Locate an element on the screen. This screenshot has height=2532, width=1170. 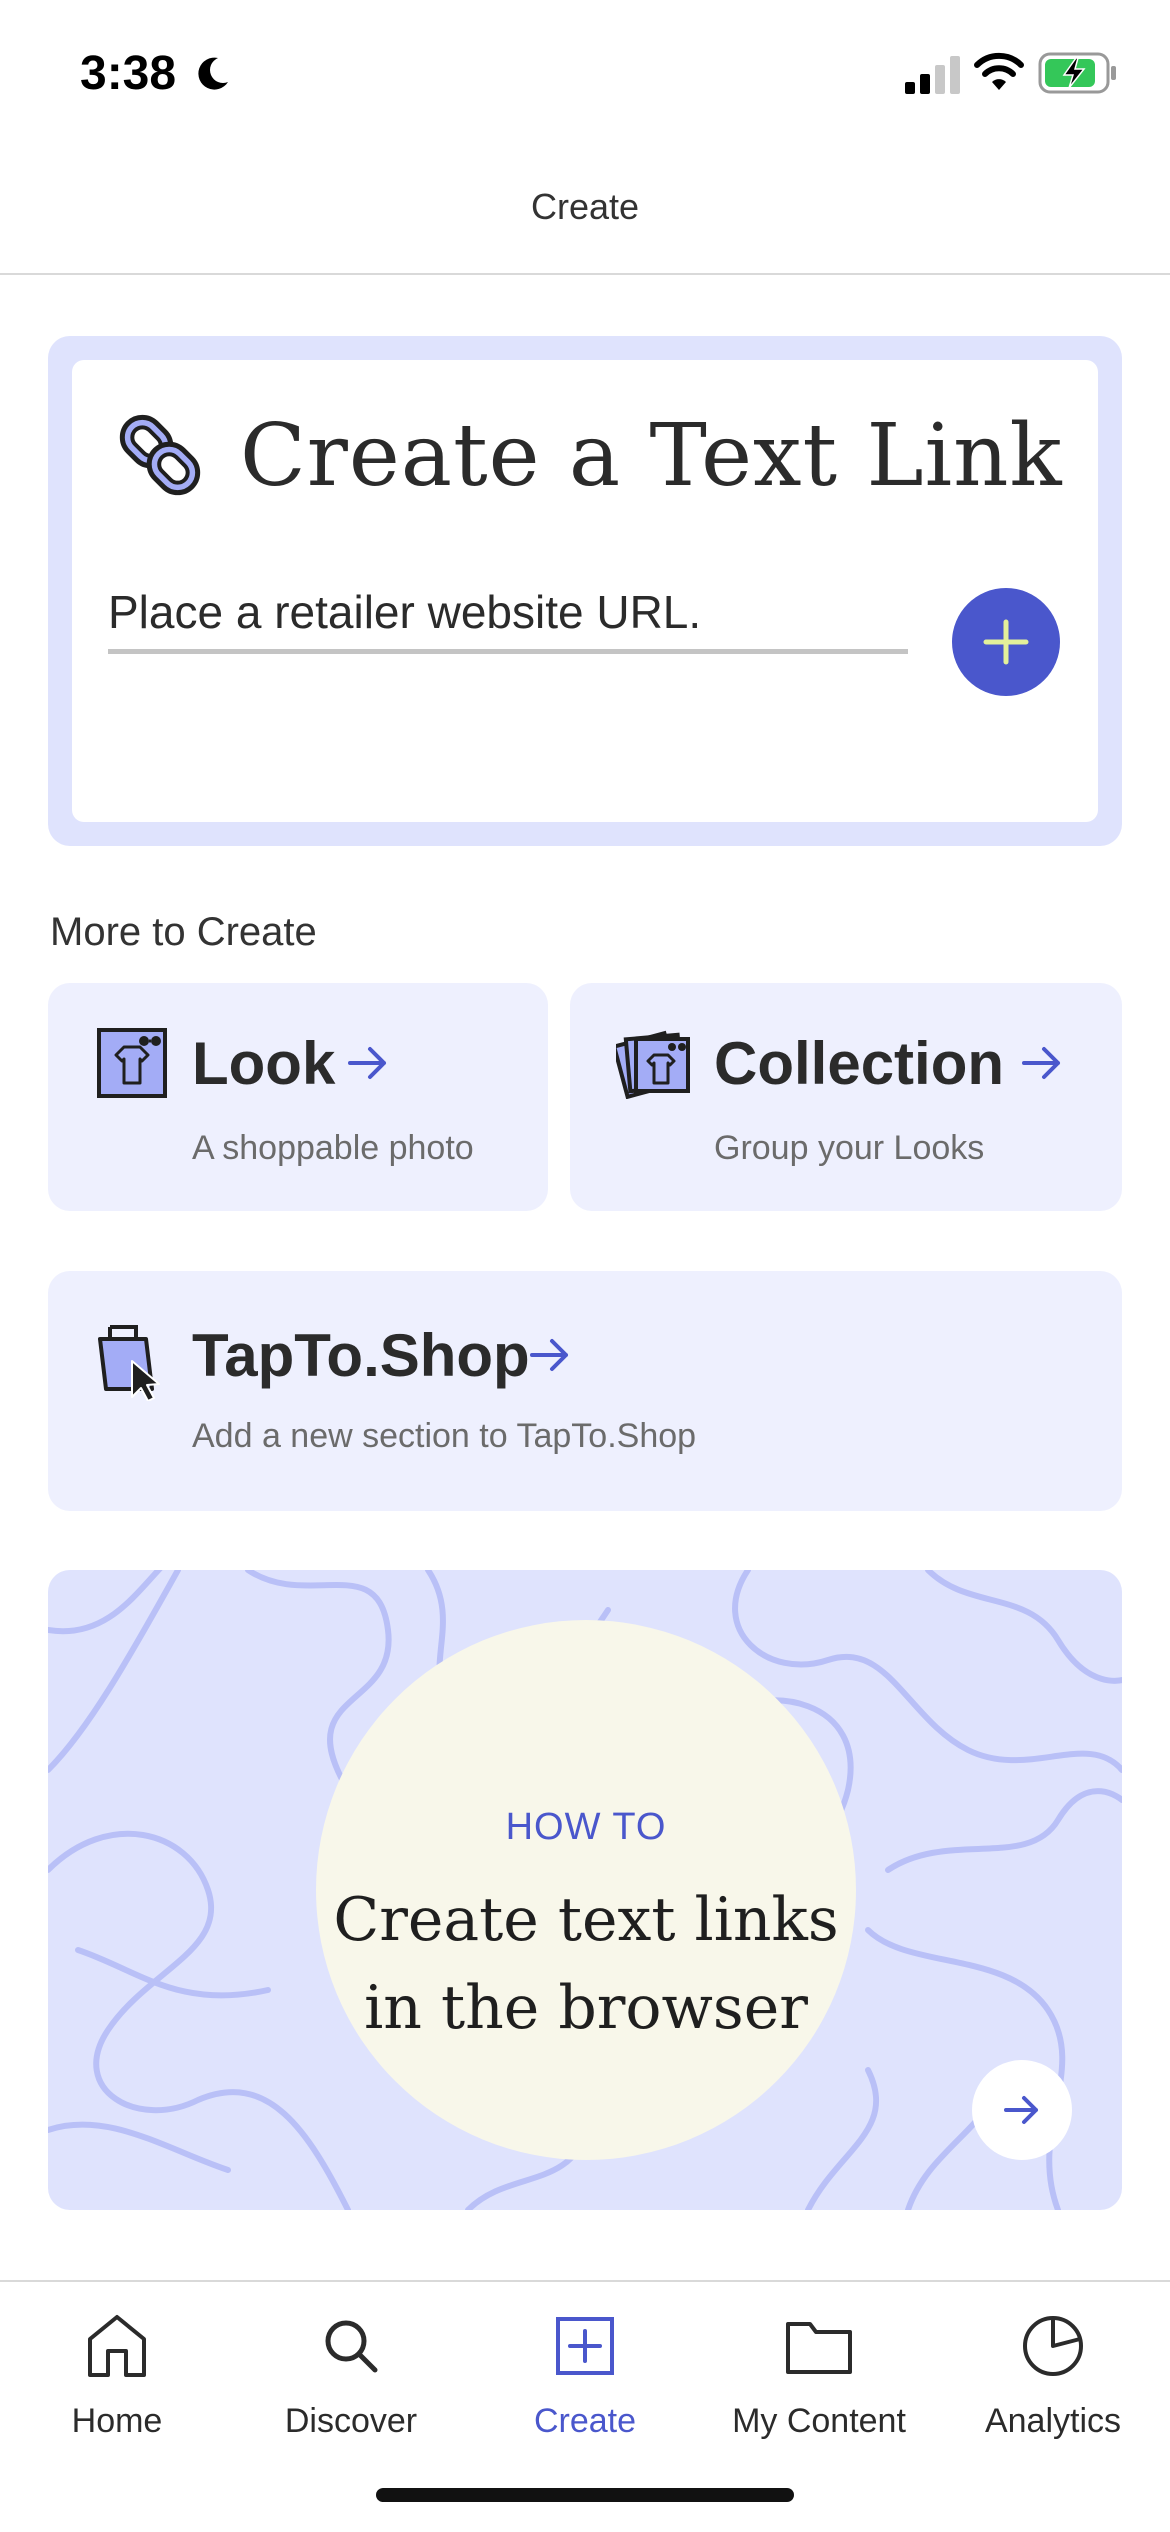
tab-my-content: My Content is located at coordinates (819, 2377).